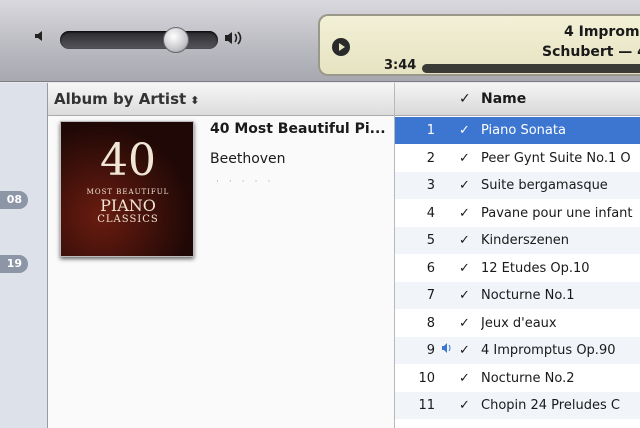 This screenshot has height=428, width=640. I want to click on track-row: 7 ✓ Nocturne No.1, so click(517, 295).